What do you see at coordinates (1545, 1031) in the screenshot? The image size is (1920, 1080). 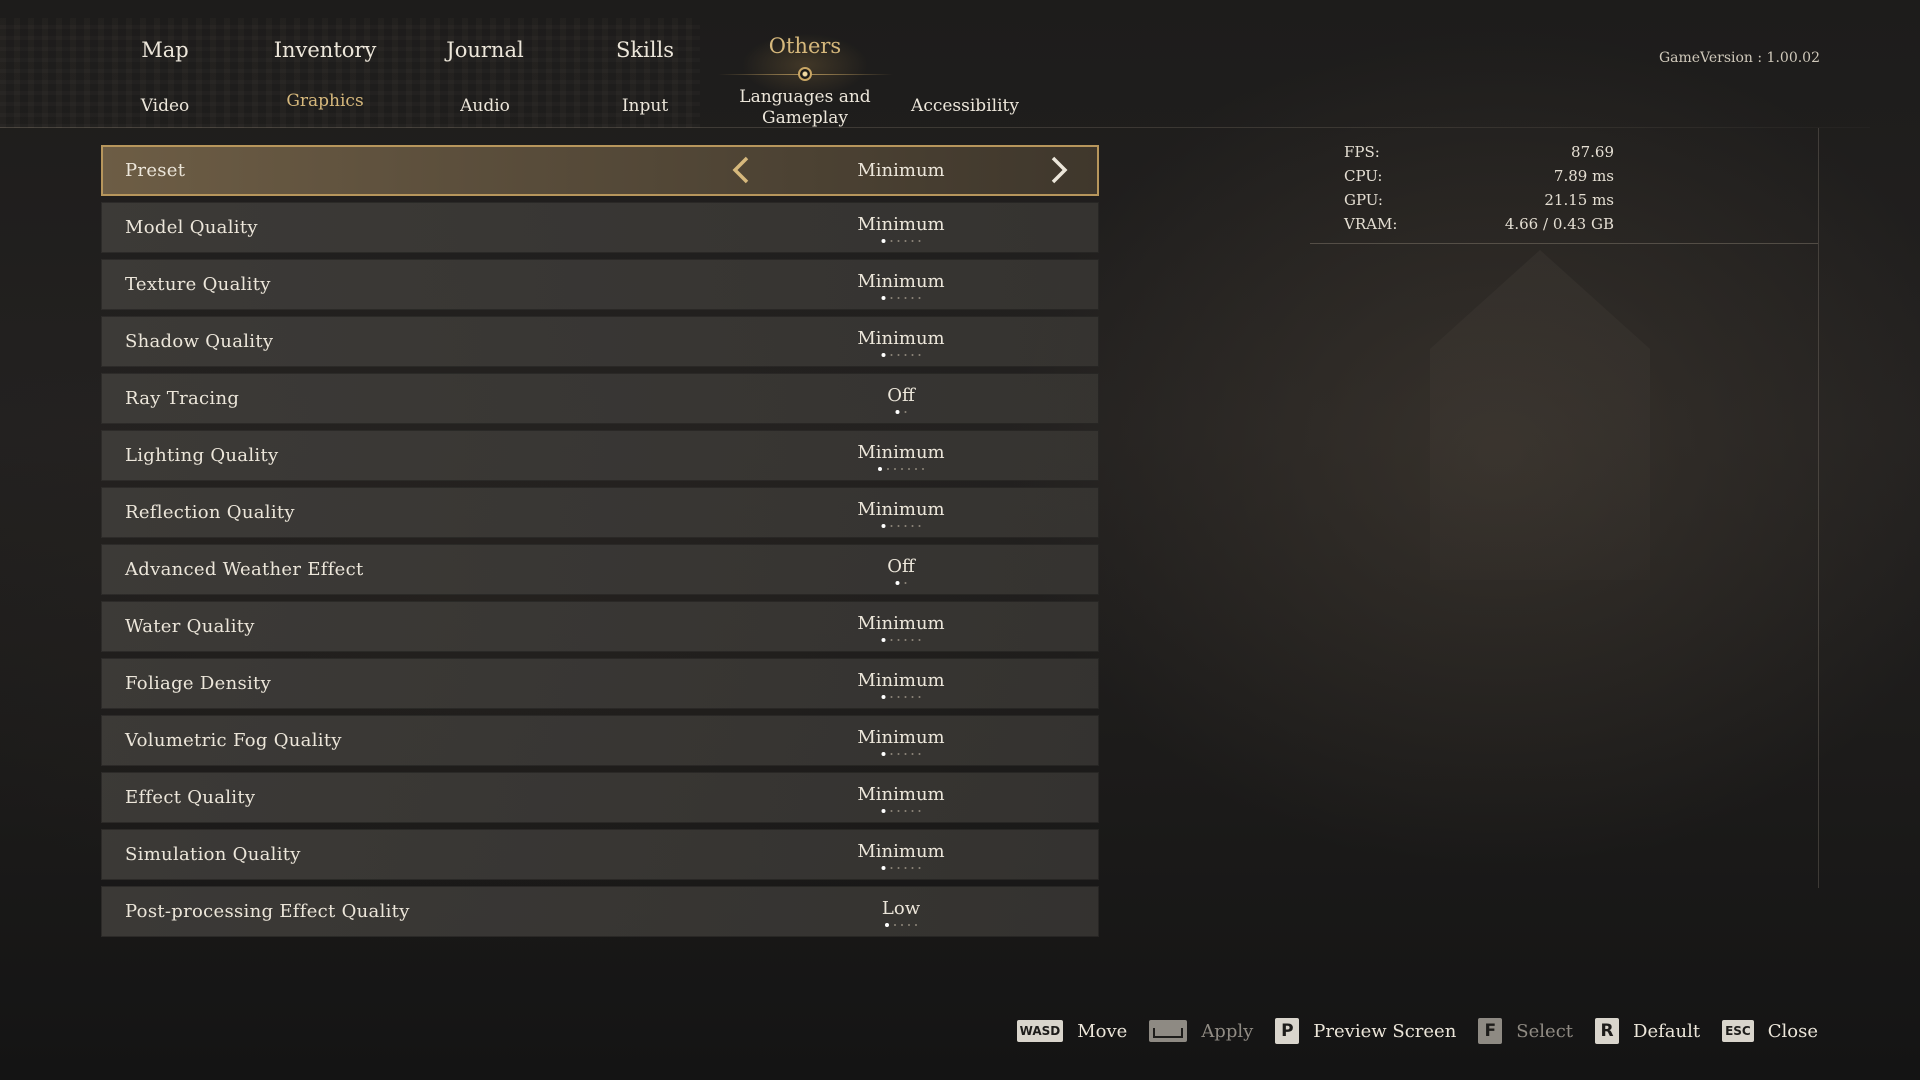 I see `hint-label: Select` at bounding box center [1545, 1031].